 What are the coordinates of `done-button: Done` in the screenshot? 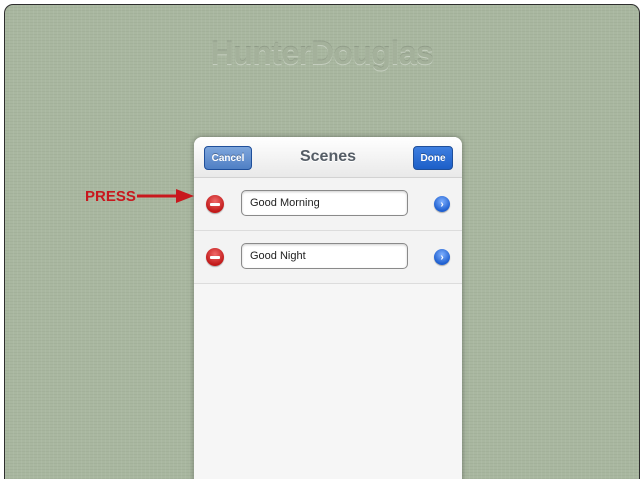 It's located at (433, 158).